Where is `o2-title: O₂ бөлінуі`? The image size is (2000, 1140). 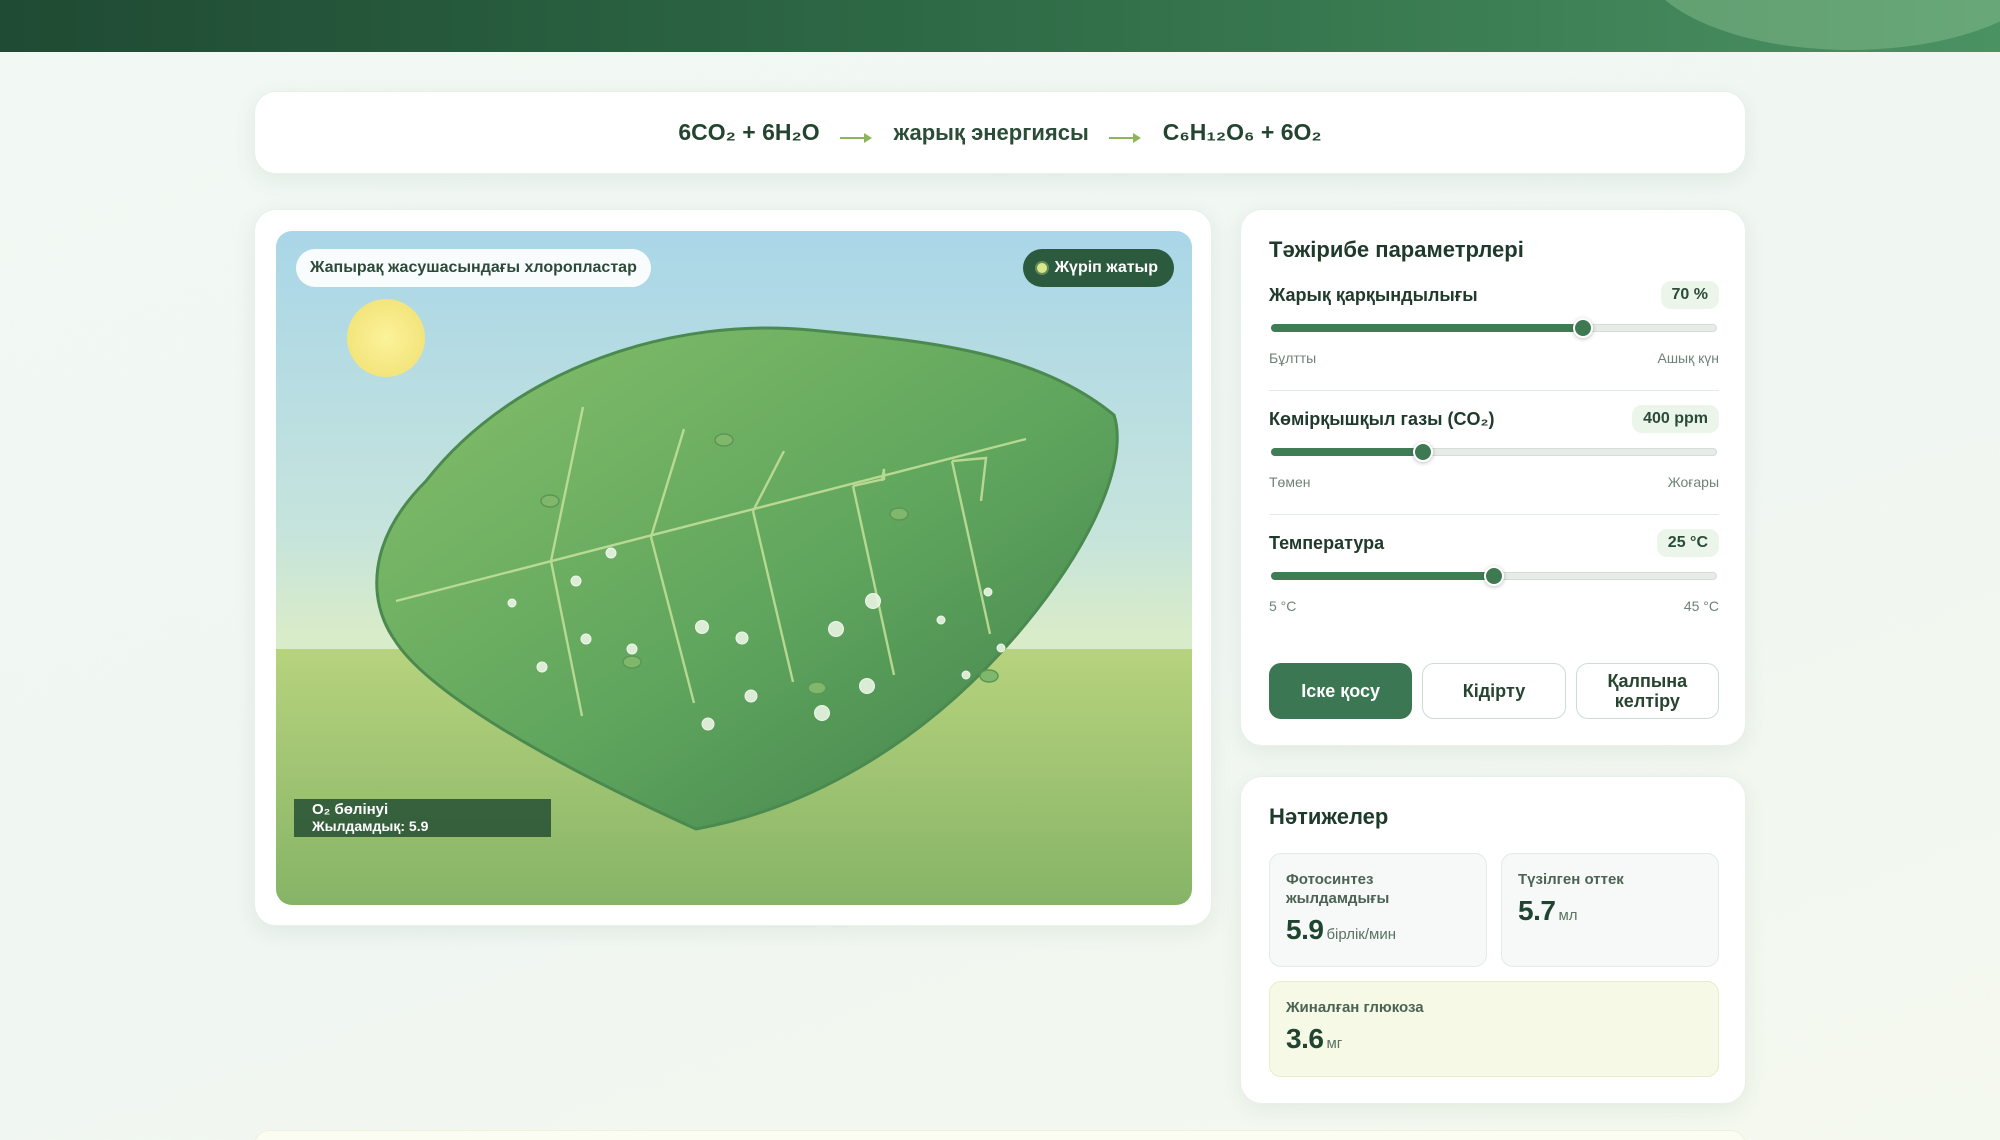
o2-title: O₂ бөлінуі is located at coordinates (350, 809).